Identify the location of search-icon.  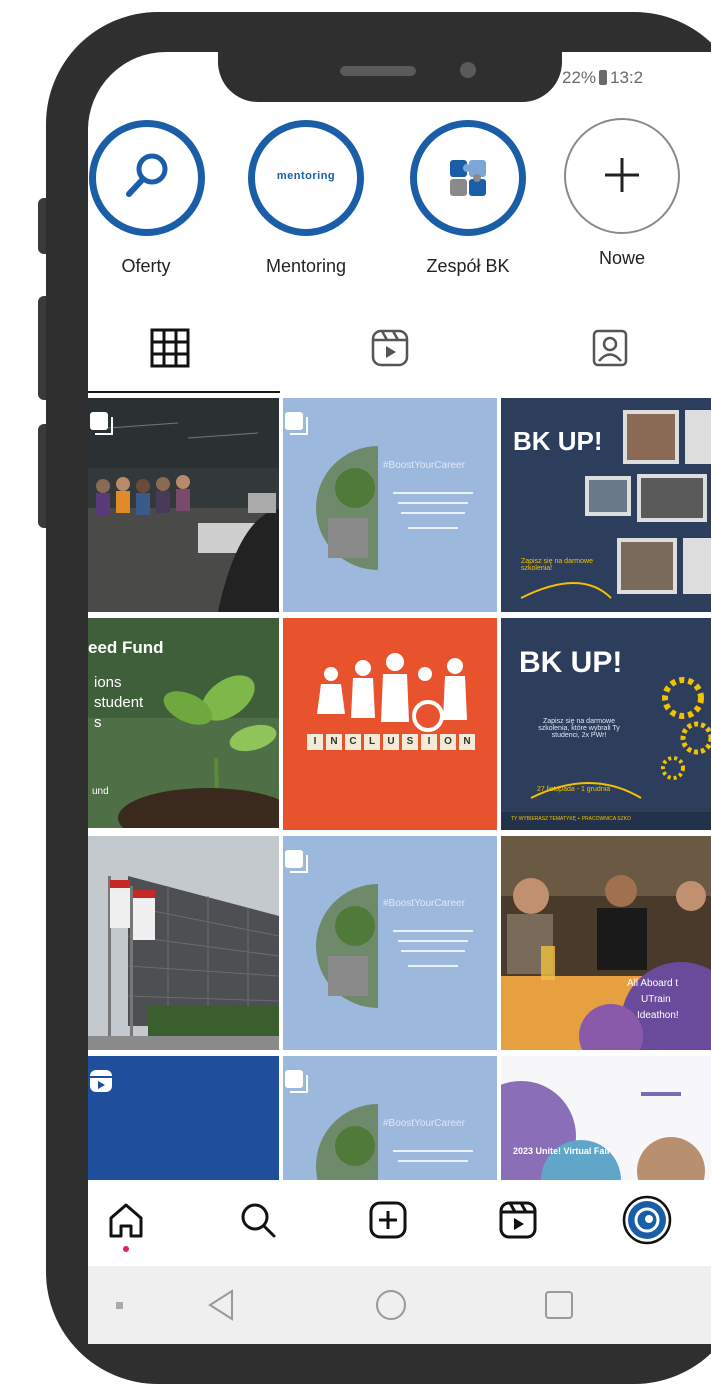
(258, 1220).